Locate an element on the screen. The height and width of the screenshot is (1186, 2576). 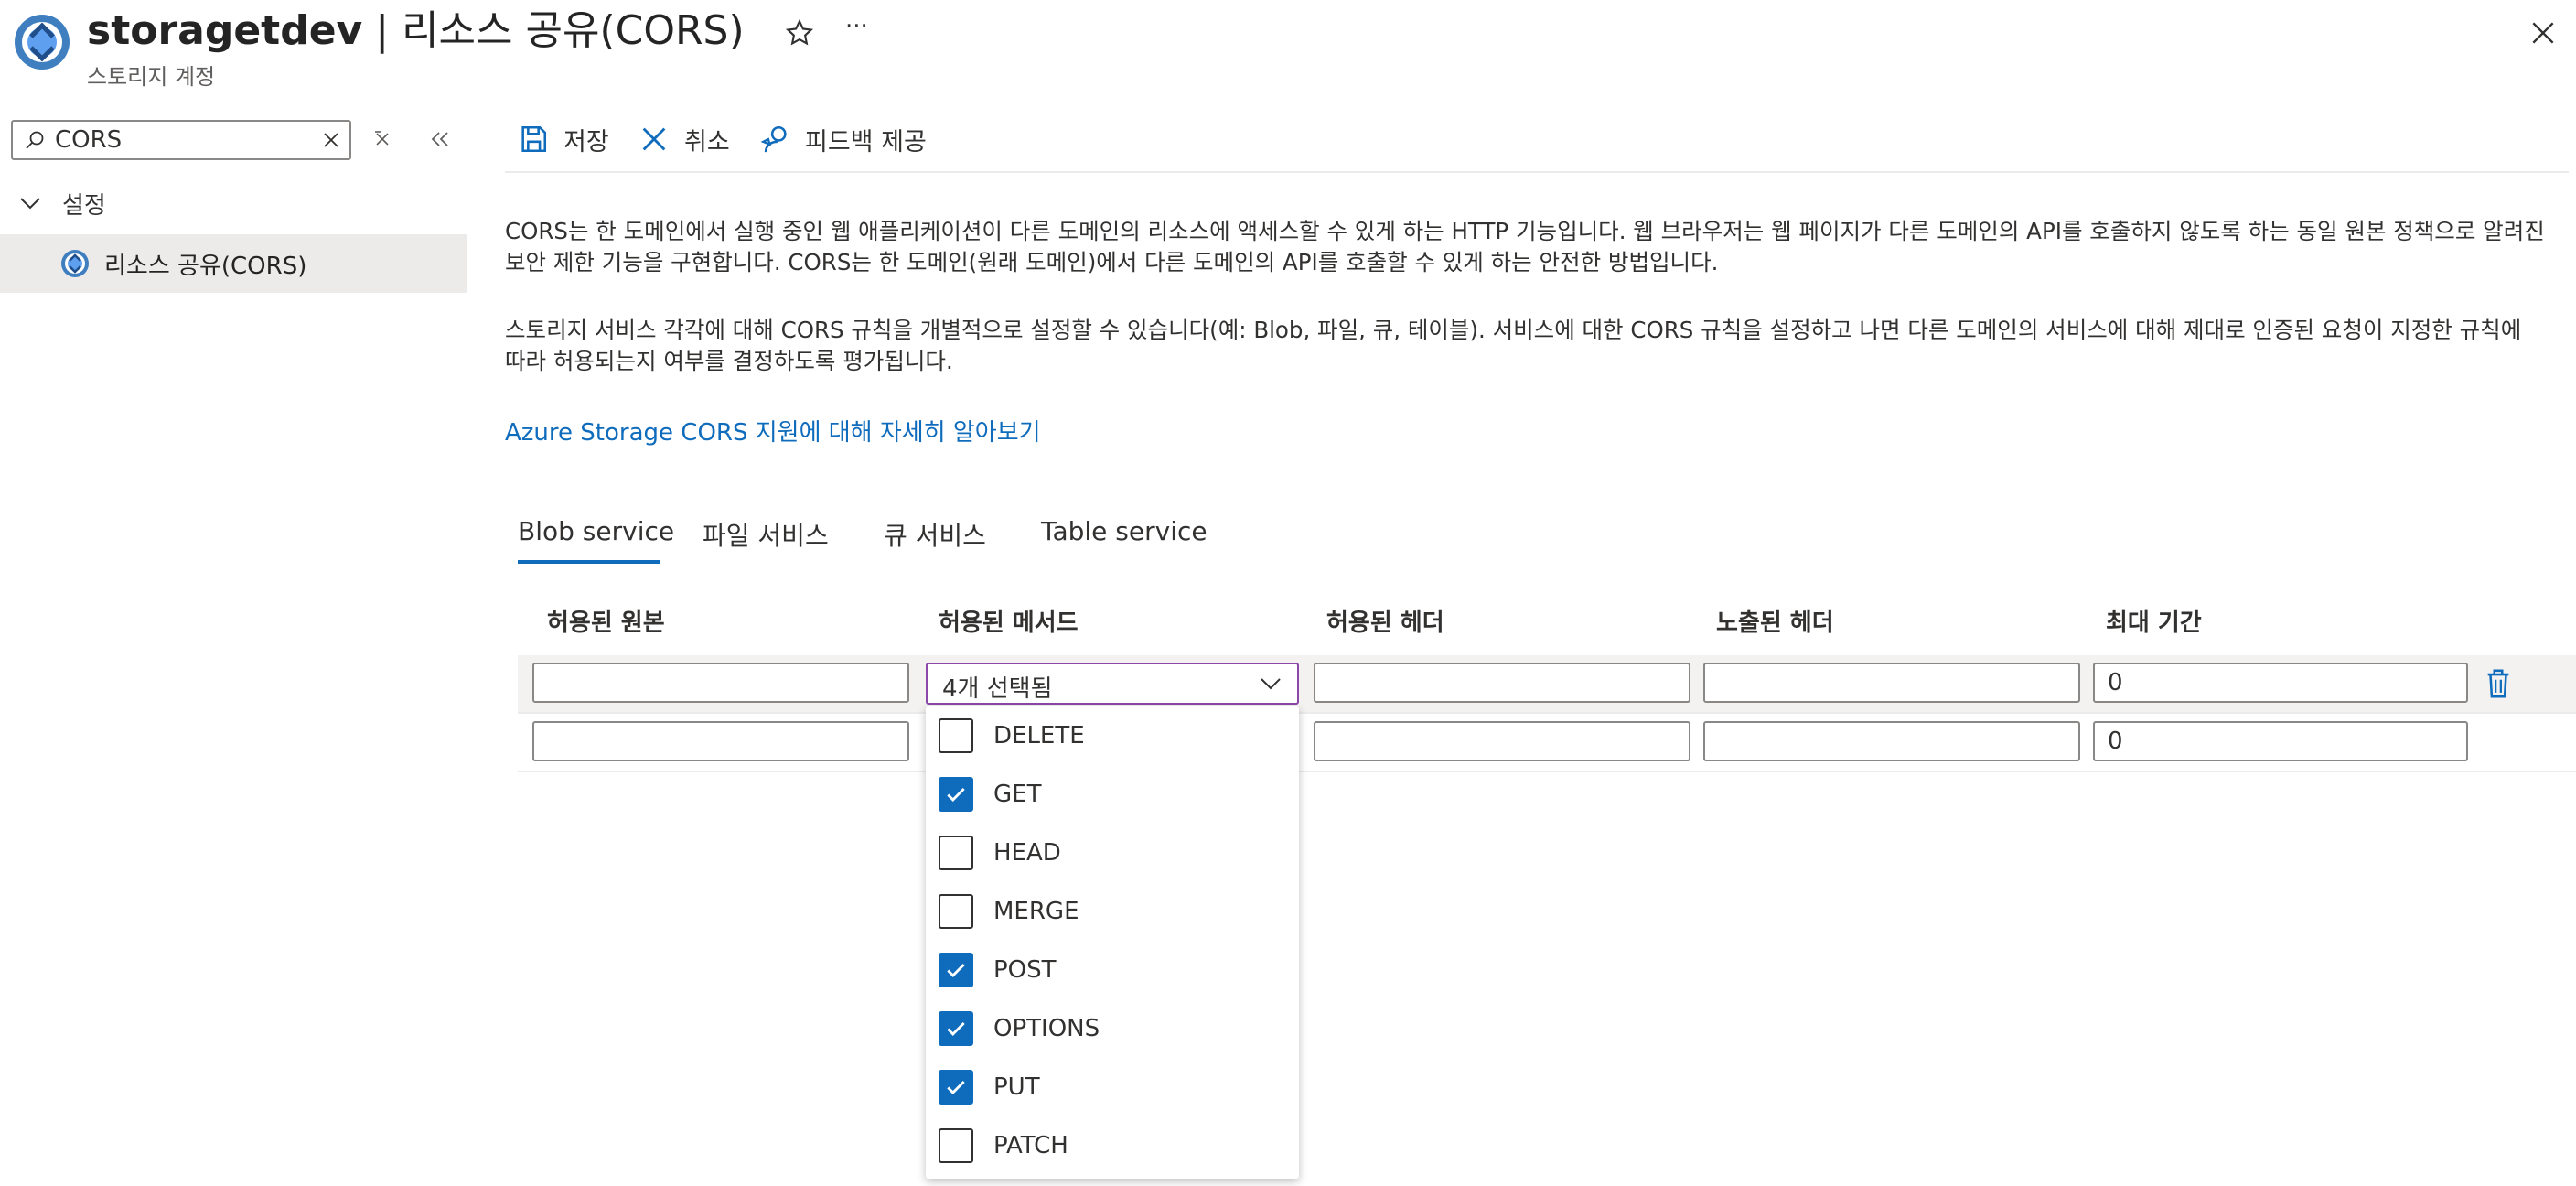
method-option-delete: DELETE is located at coordinates (1012, 735).